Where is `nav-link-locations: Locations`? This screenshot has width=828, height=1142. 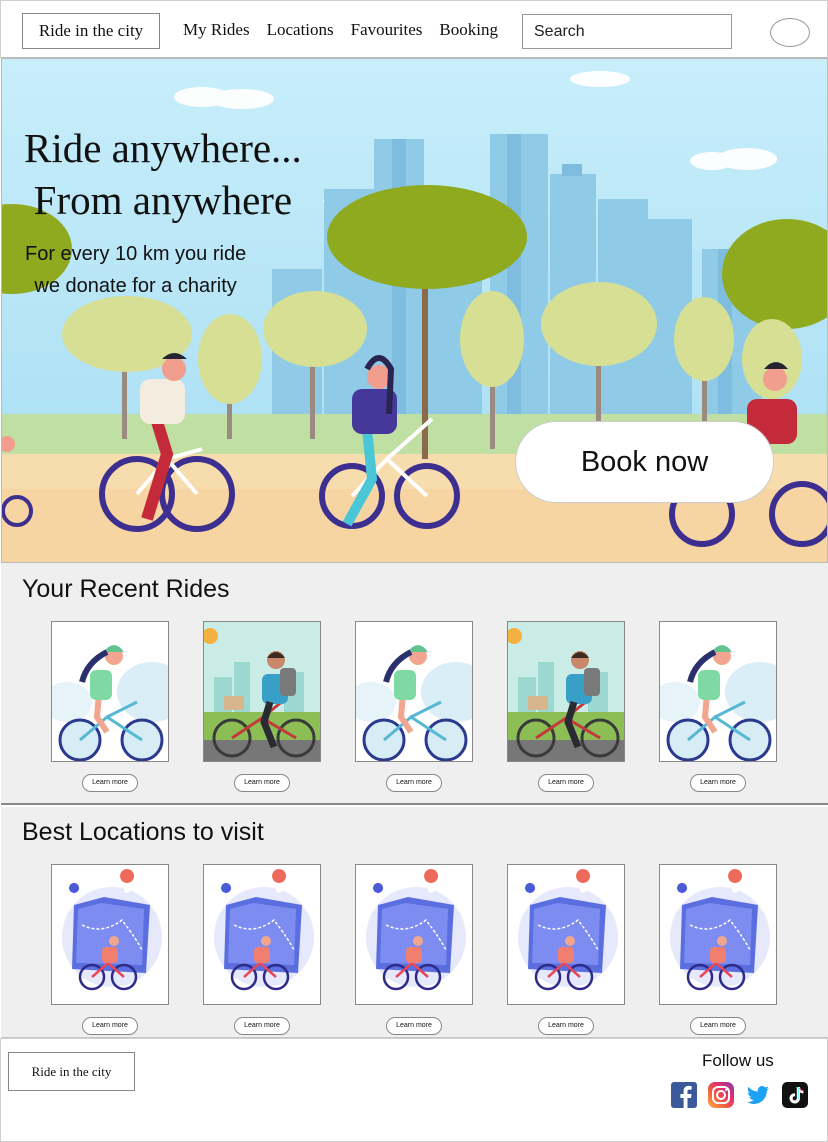 nav-link-locations: Locations is located at coordinates (300, 30).